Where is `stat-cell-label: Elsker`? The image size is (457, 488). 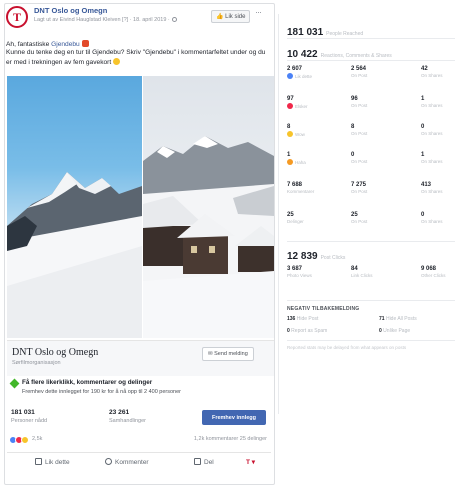
stat-cell-label: Elsker is located at coordinates (313, 106).